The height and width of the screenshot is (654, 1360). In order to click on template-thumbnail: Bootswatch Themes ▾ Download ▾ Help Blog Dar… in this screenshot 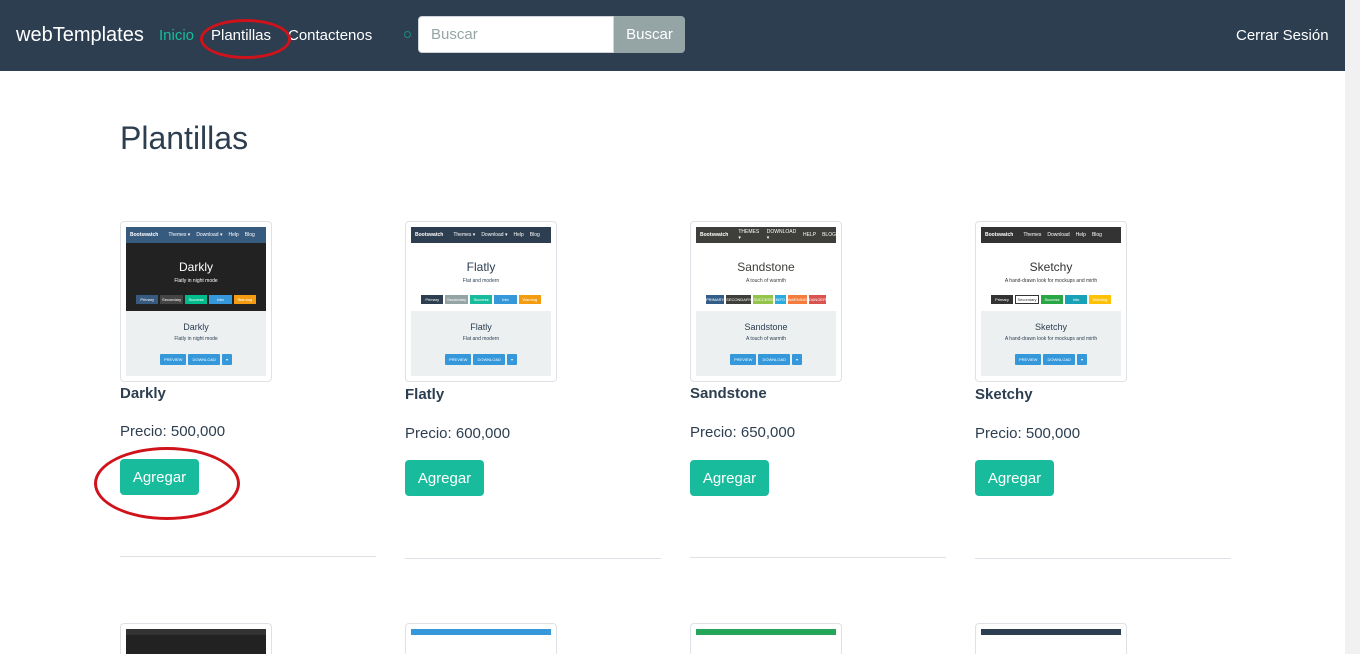, I will do `click(196, 301)`.